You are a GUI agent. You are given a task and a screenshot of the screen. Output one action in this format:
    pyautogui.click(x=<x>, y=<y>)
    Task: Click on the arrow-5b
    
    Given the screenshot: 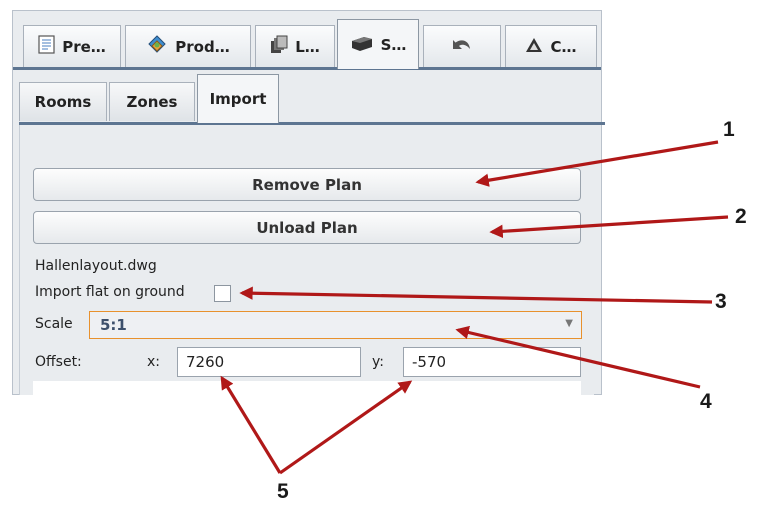 What is the action you would take?
    pyautogui.click(x=346, y=427)
    